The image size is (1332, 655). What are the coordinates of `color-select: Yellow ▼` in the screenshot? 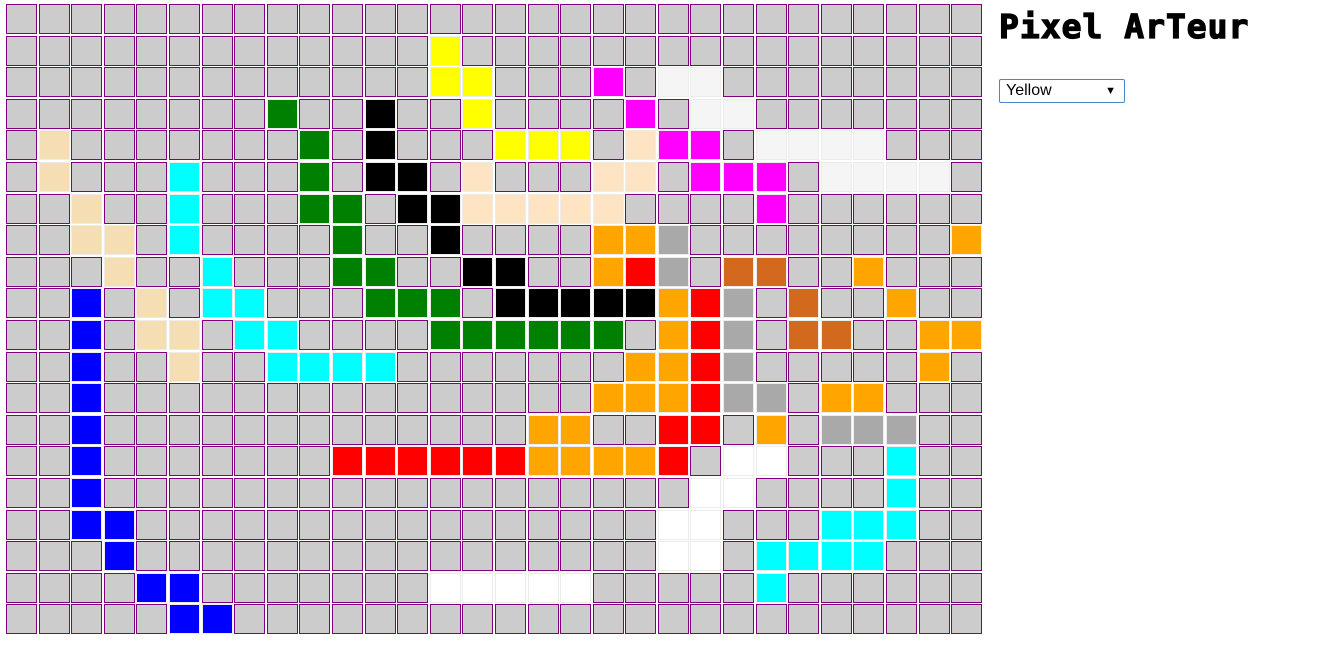 It's located at (1062, 91).